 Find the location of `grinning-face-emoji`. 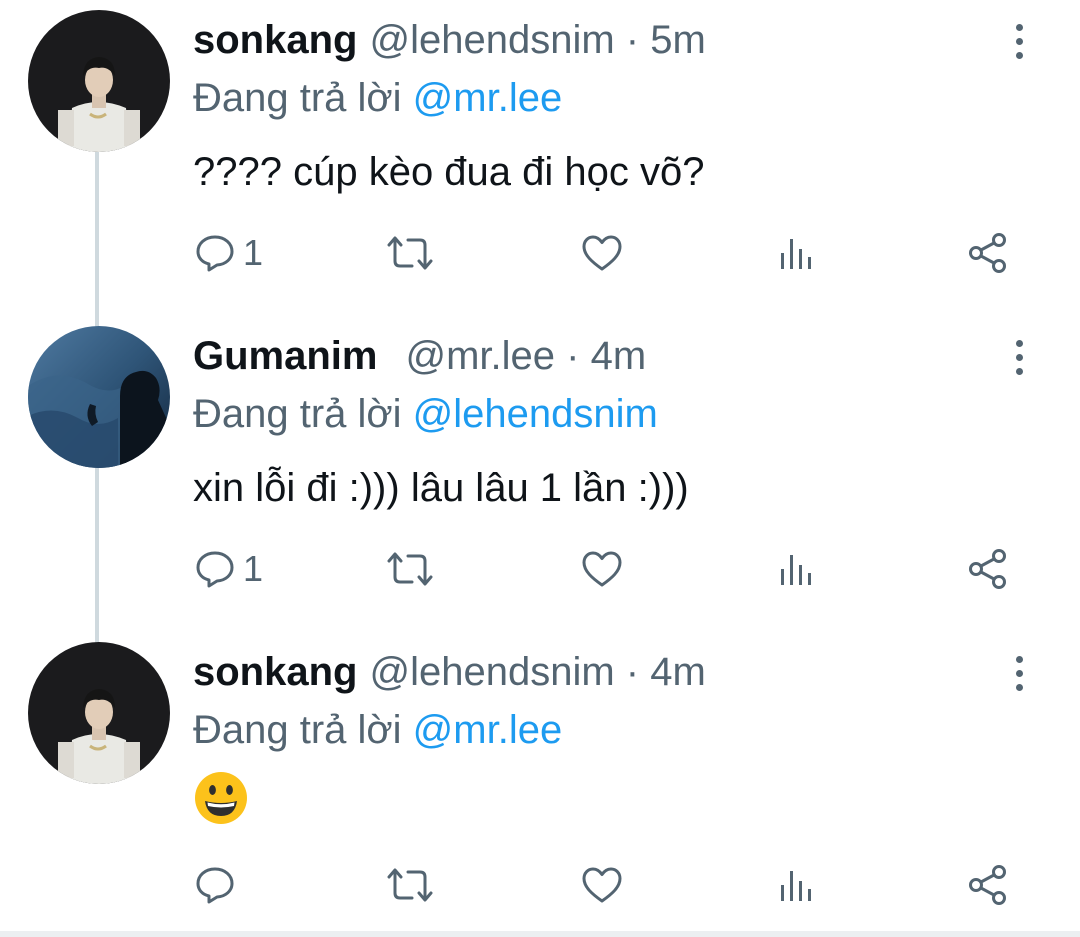

grinning-face-emoji is located at coordinates (221, 798).